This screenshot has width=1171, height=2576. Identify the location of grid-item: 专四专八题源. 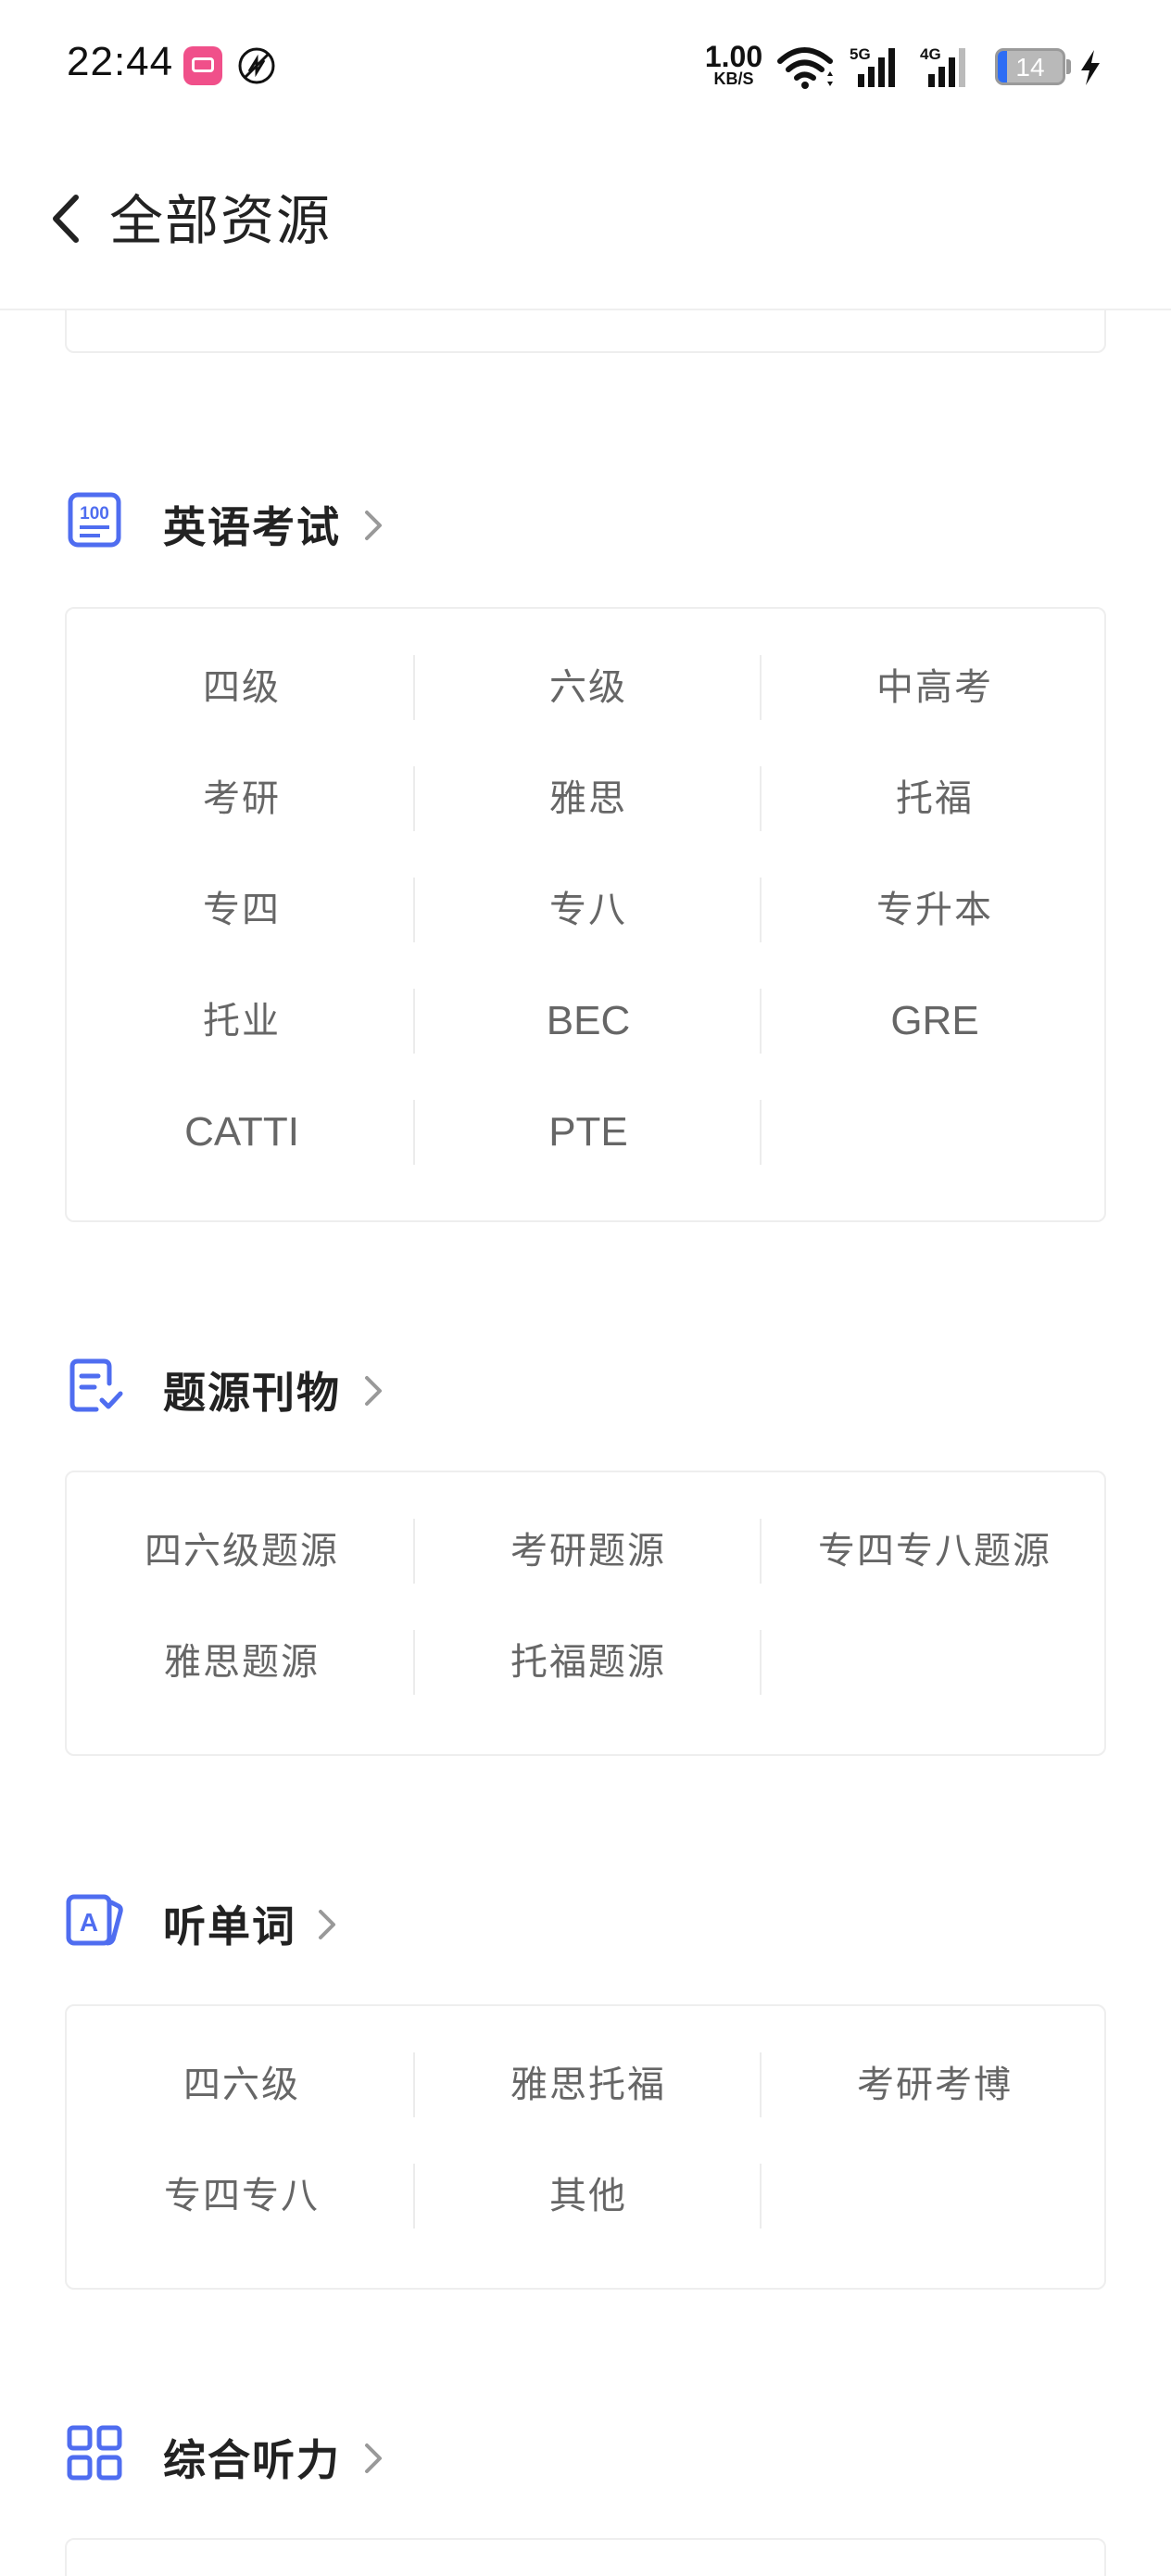
(935, 1551).